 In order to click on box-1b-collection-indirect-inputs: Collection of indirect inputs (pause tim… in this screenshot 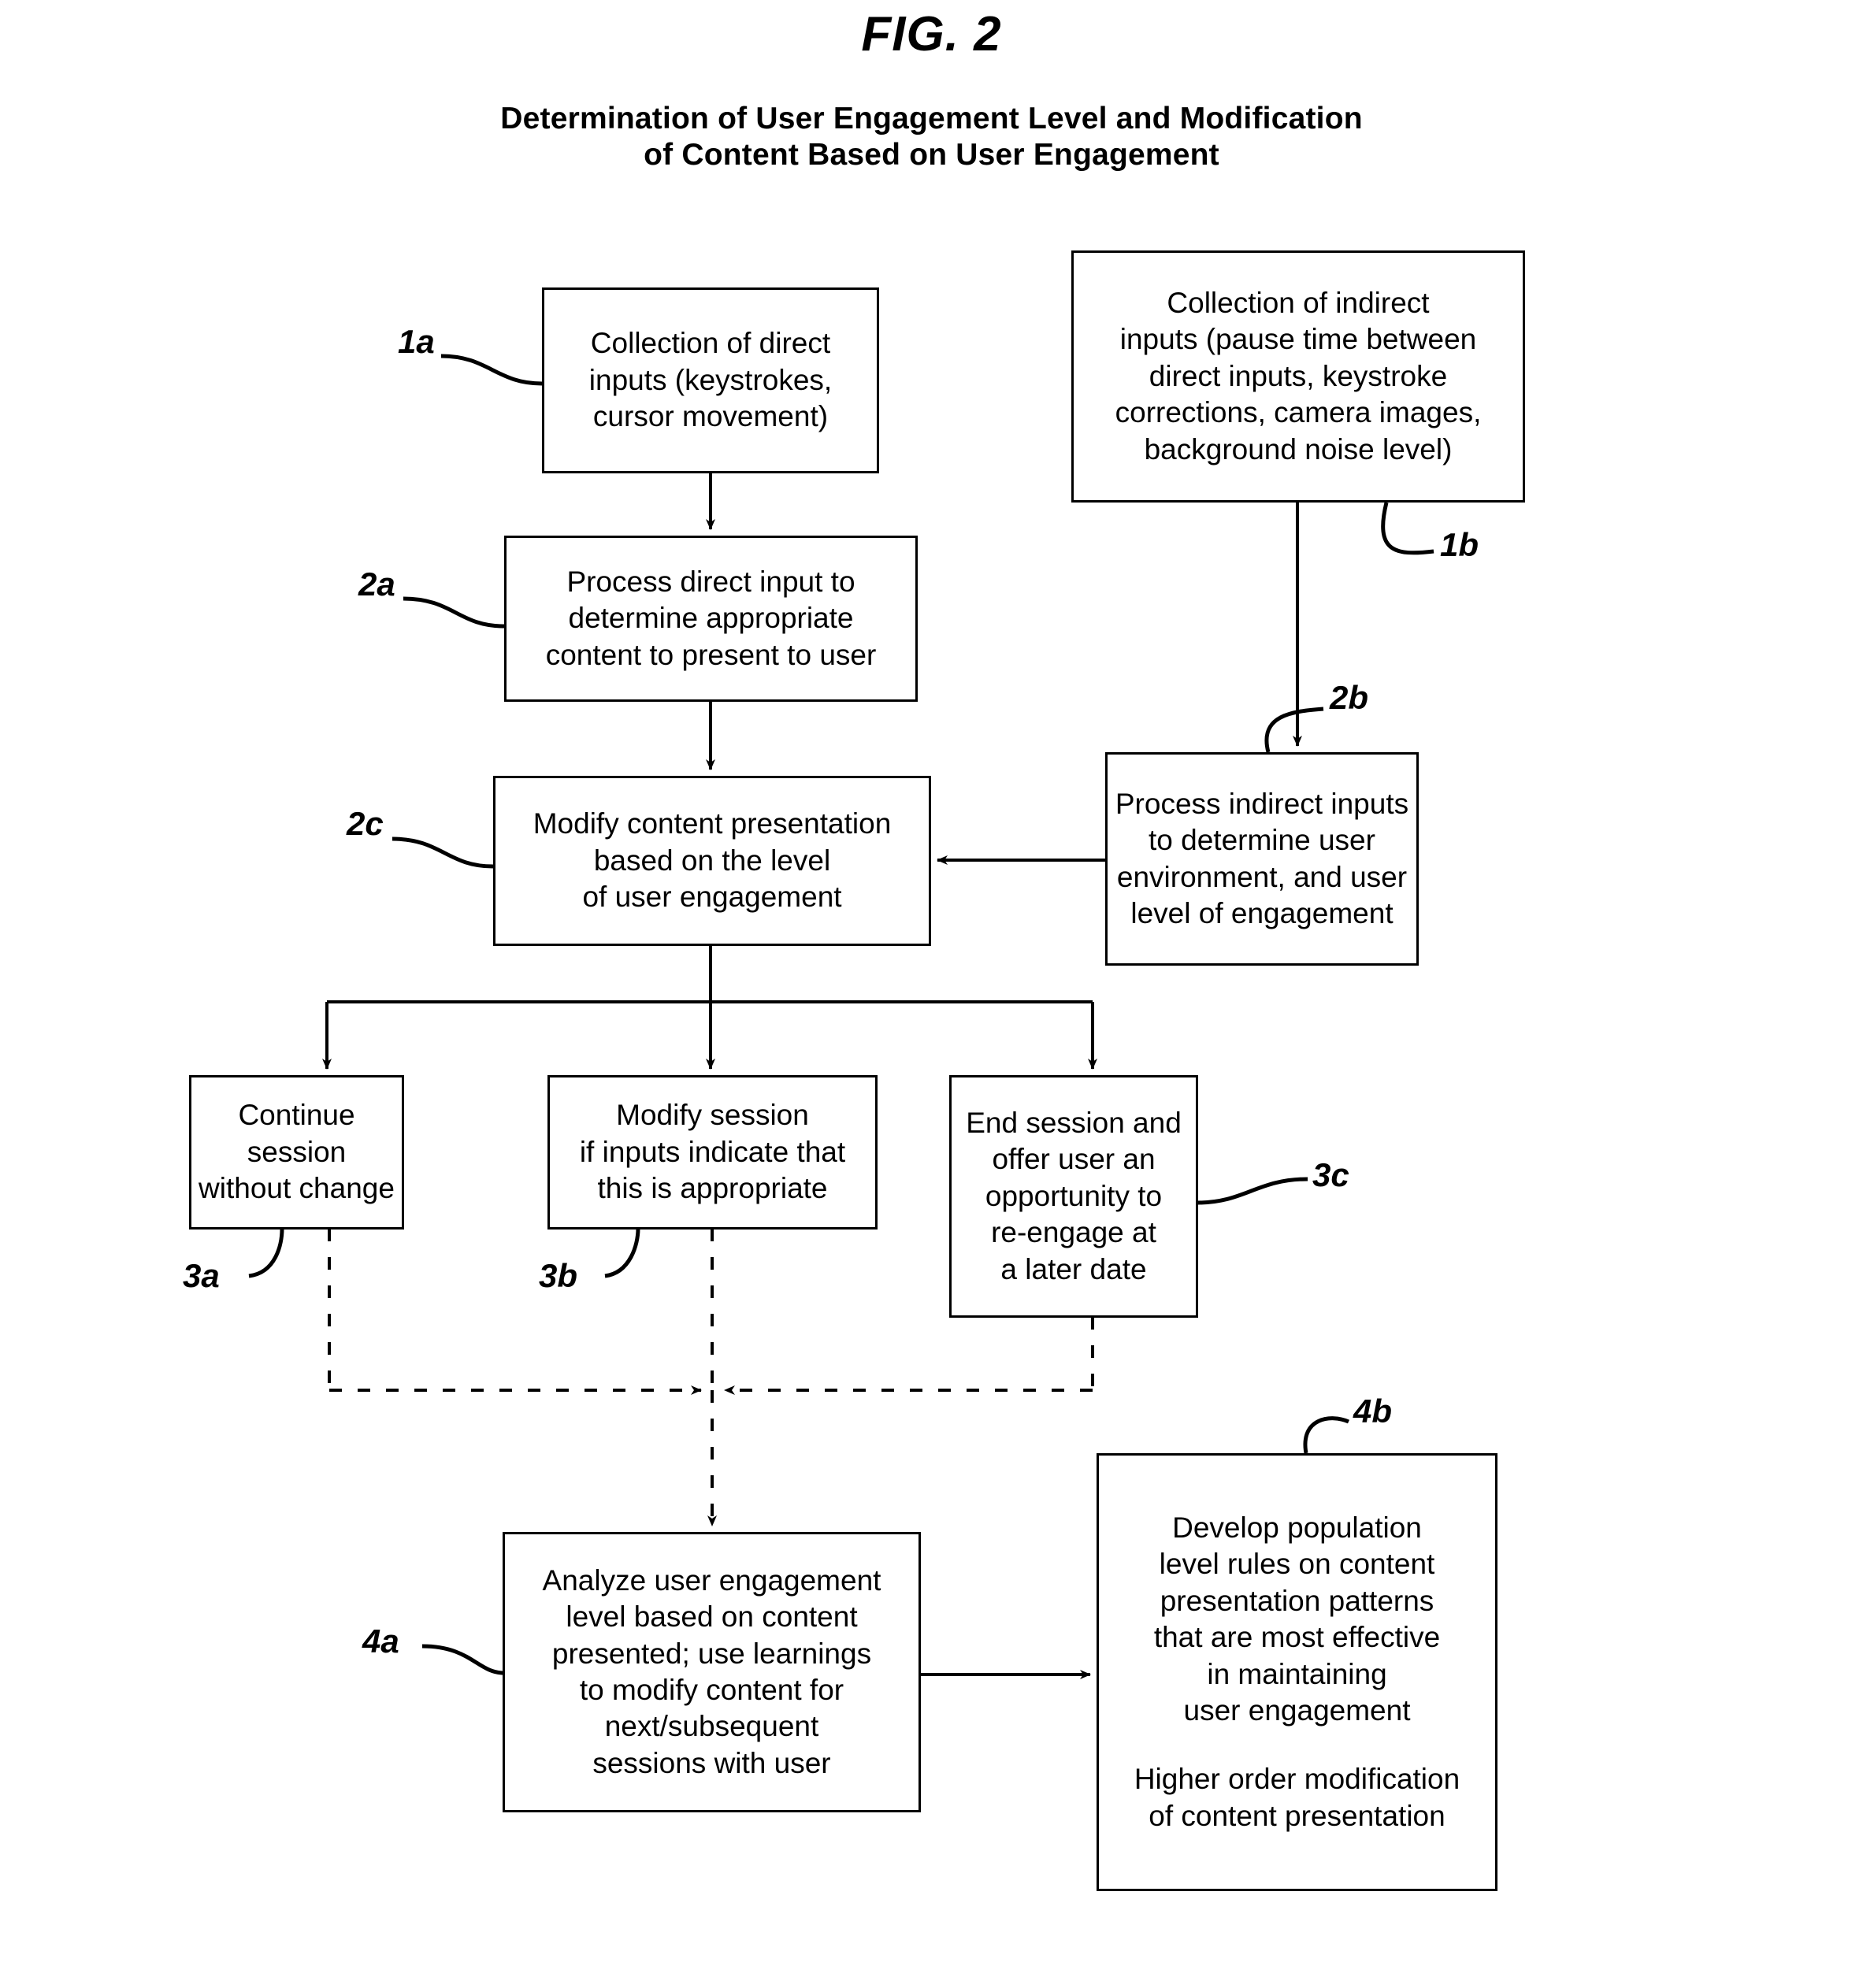, I will do `click(1298, 376)`.